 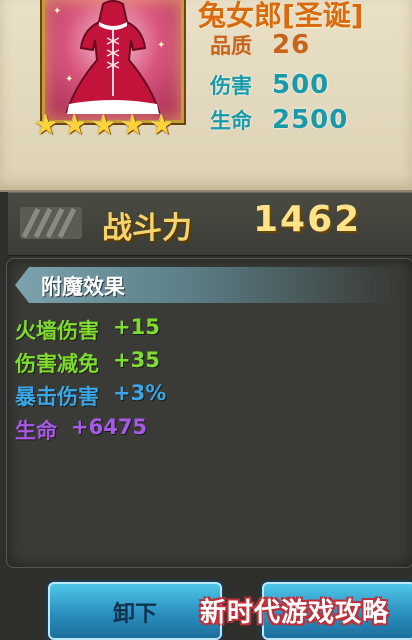 I want to click on item-name: 兔女郎[圣诞], so click(x=281, y=16).